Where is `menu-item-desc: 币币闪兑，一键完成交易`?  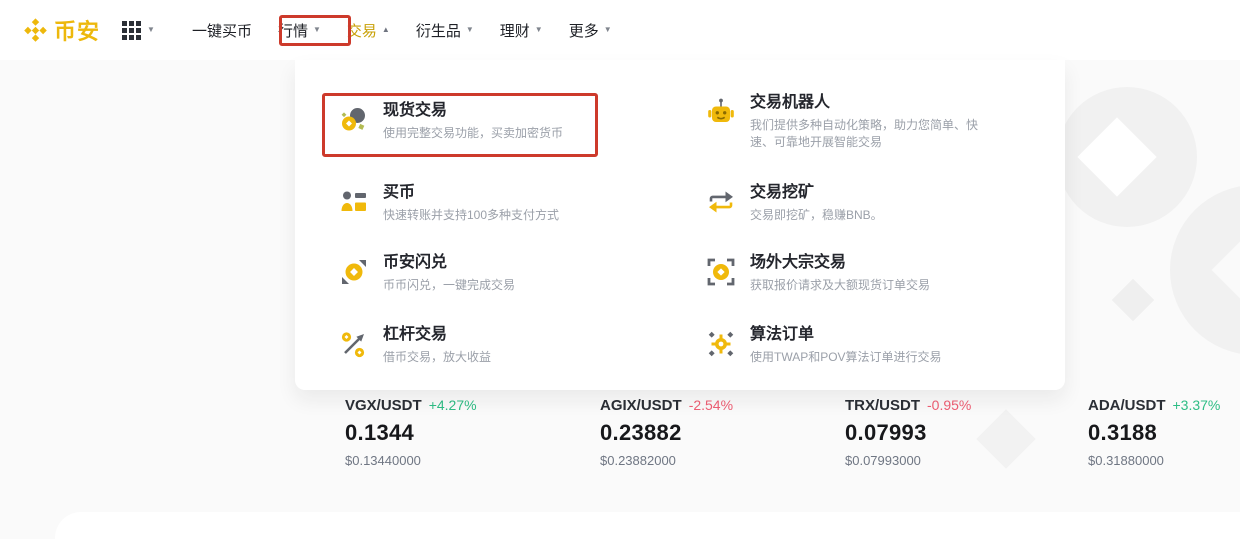
menu-item-desc: 币币闪兑，一键完成交易 is located at coordinates (449, 285).